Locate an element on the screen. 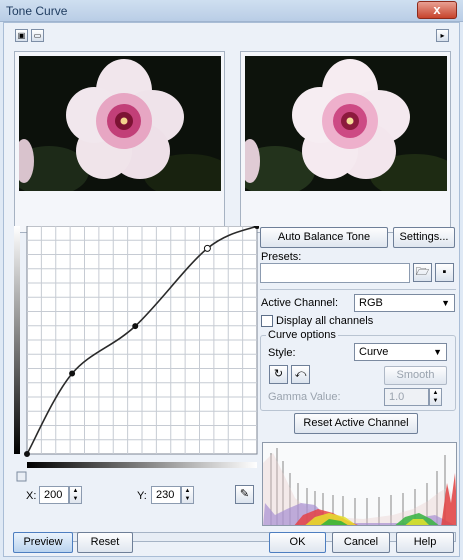 The height and width of the screenshot is (560, 463). reset-active-channel-button: Reset Active Channel is located at coordinates (356, 423).